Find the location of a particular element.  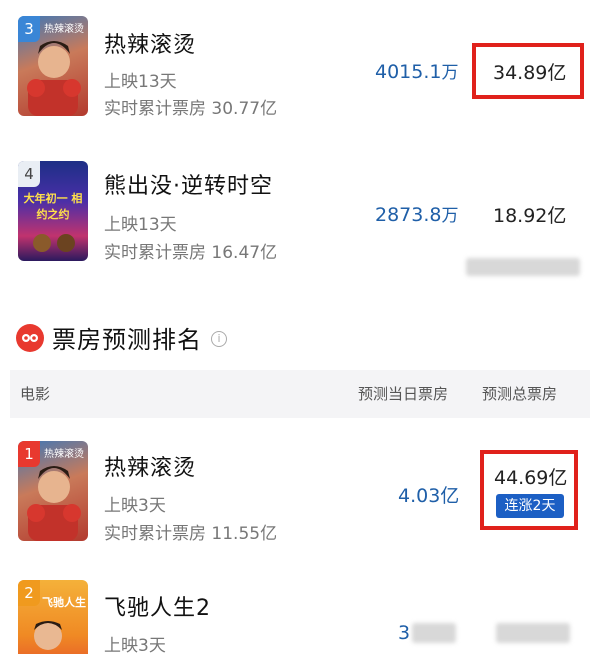

daily-box-office: 2873.8万 is located at coordinates (416, 213).